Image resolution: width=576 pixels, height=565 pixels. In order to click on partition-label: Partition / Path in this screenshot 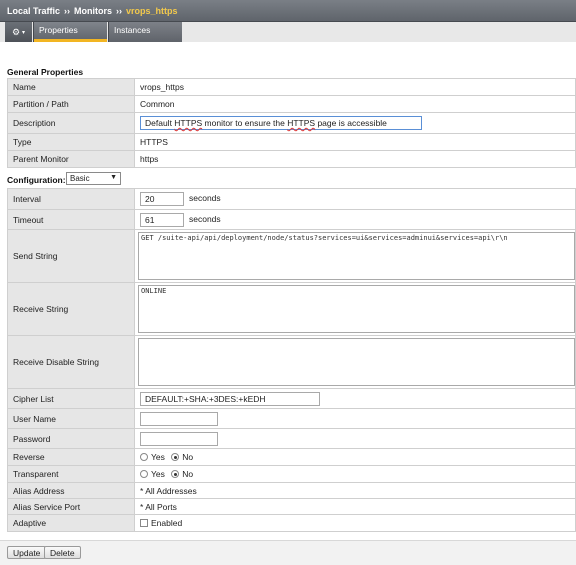, I will do `click(71, 104)`.